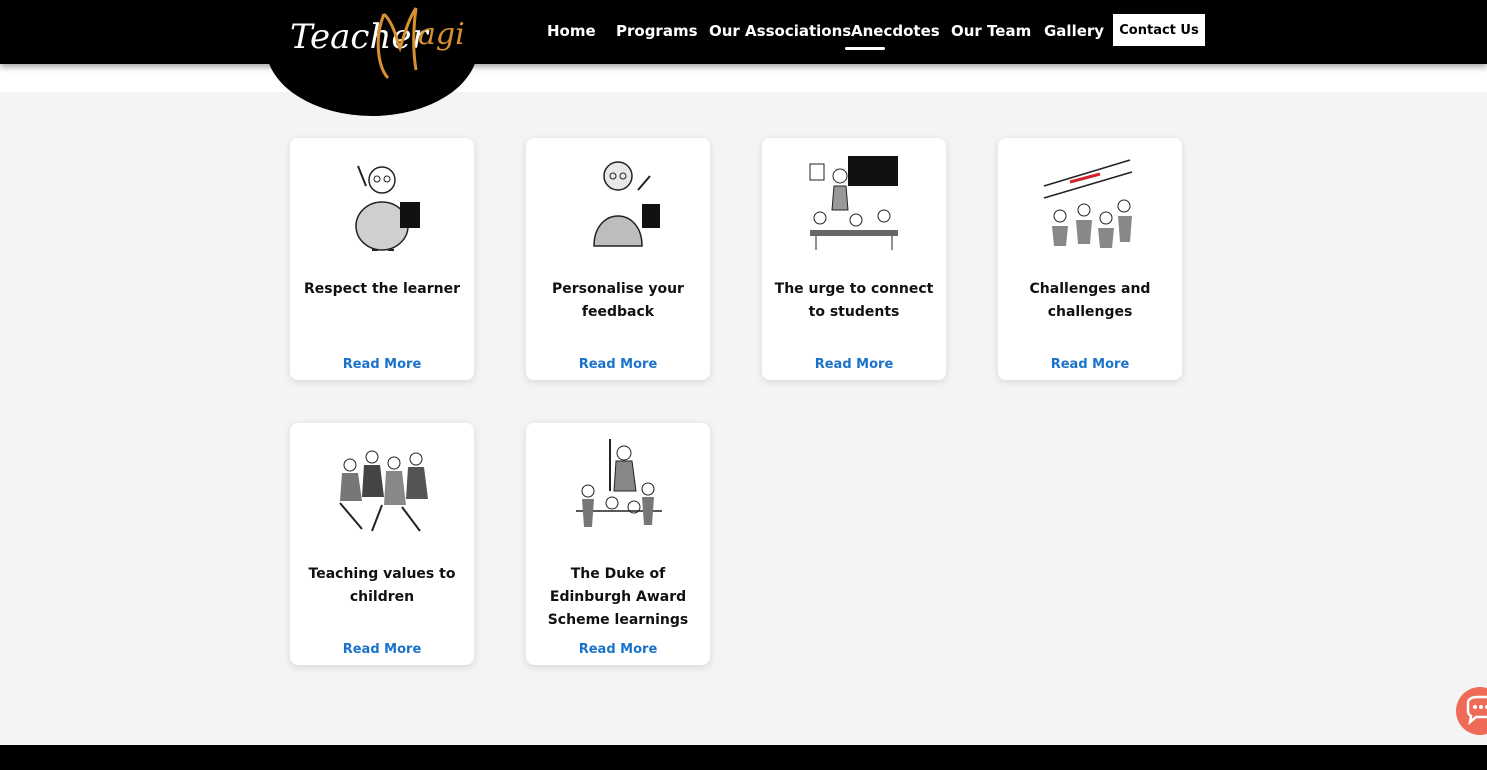 The width and height of the screenshot is (1487, 770). I want to click on site-footer, so click(743, 757).